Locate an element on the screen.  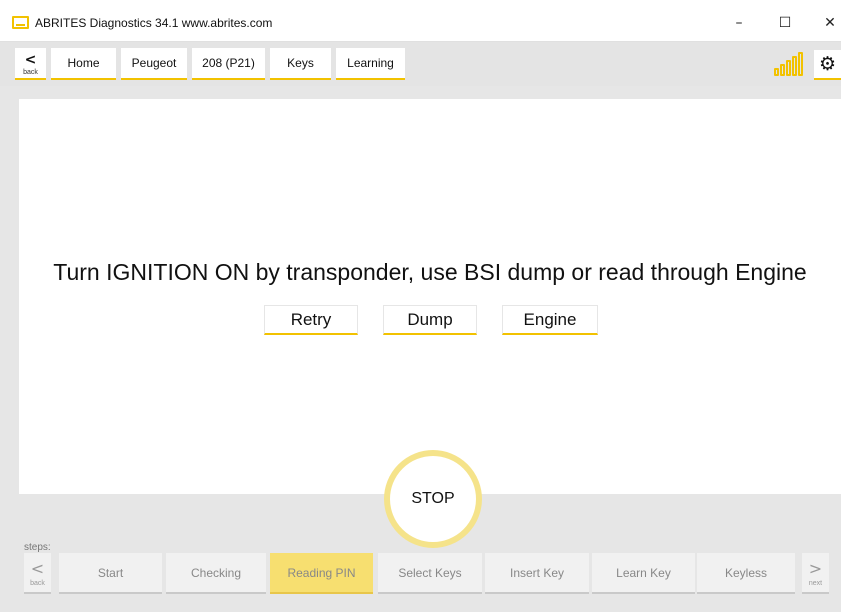
step-select-keys: Select Keys is located at coordinates (430, 573).